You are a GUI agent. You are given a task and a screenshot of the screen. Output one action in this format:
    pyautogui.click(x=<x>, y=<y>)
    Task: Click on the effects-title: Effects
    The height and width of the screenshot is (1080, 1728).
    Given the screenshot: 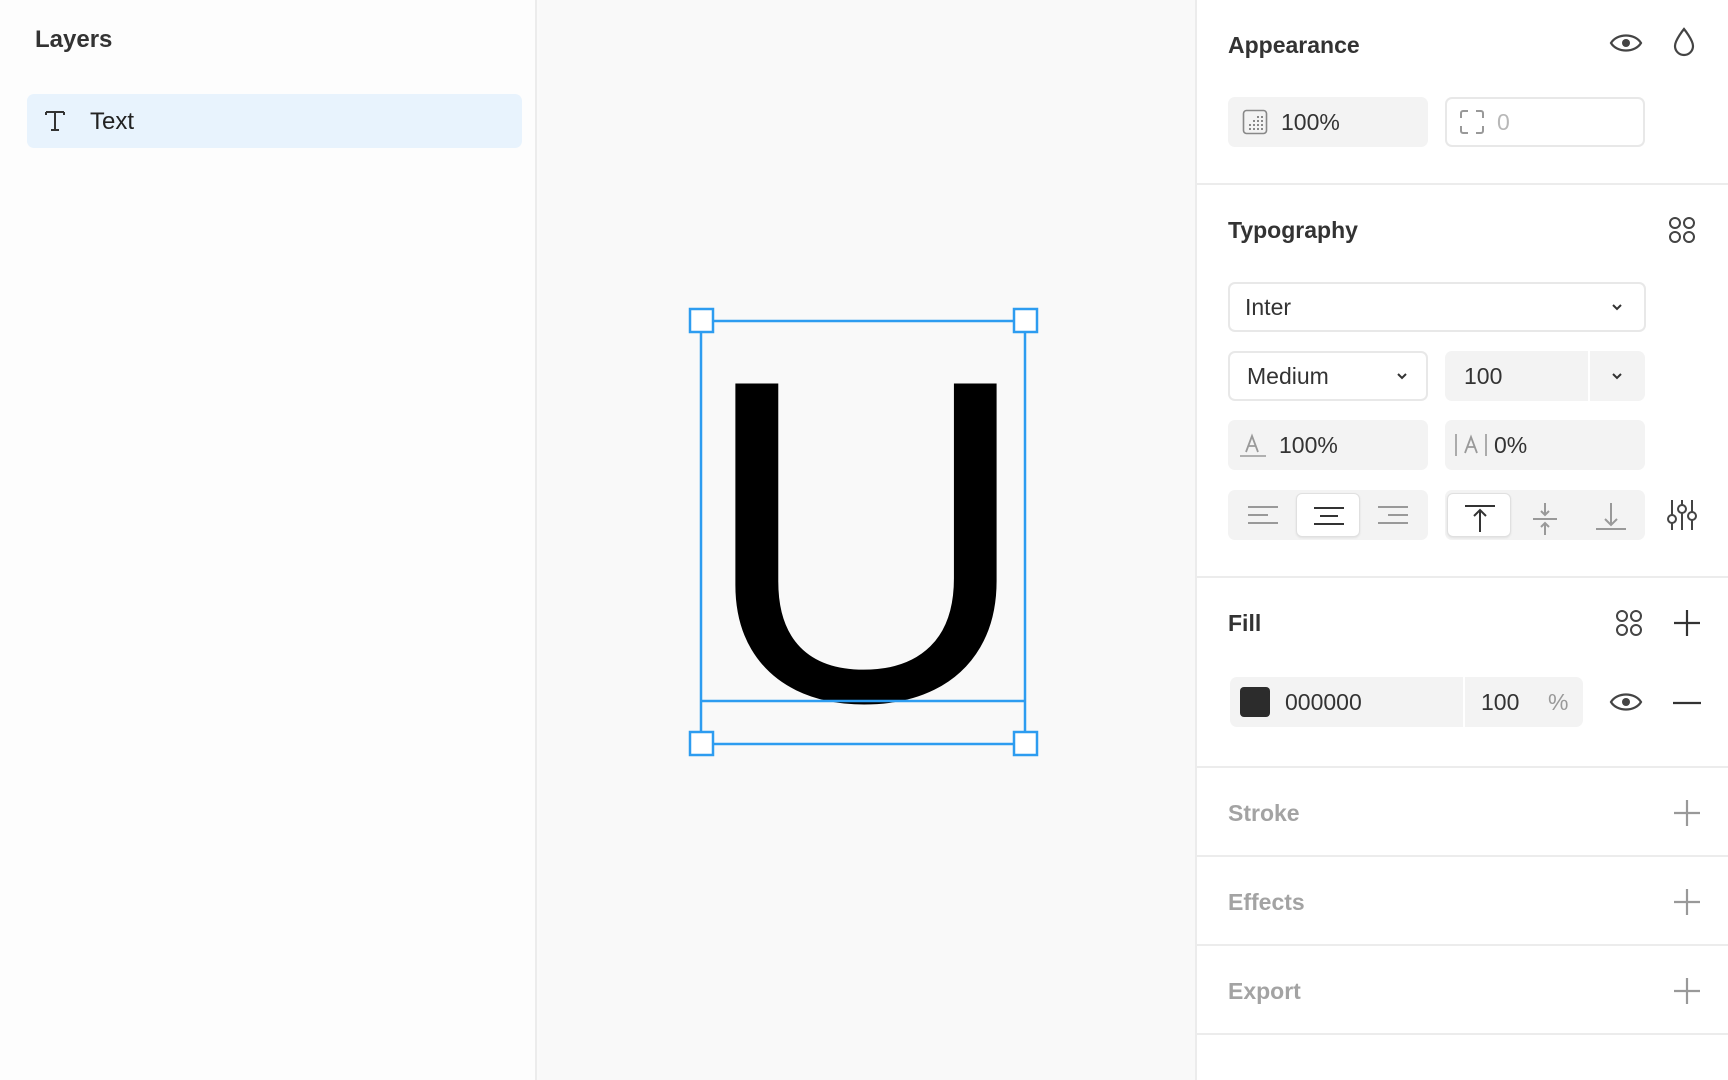 What is the action you would take?
    pyautogui.click(x=1266, y=902)
    